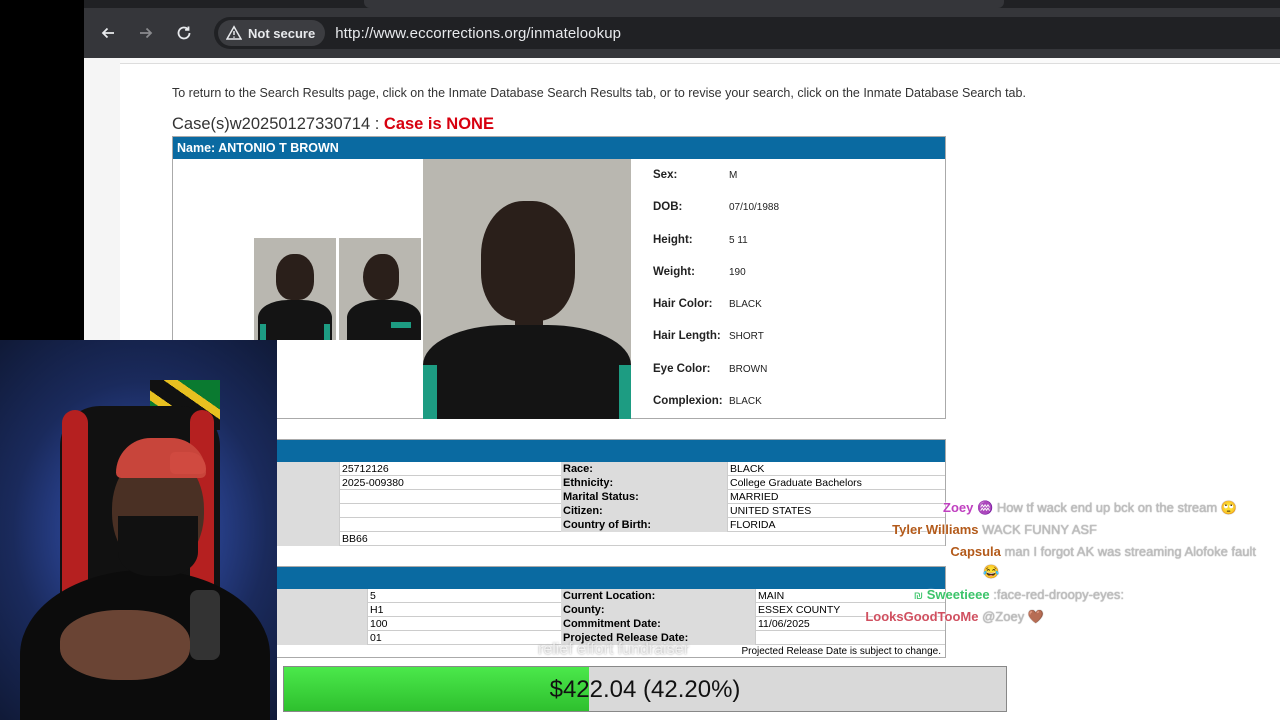 Image resolution: width=1280 pixels, height=720 pixels. What do you see at coordinates (613, 649) in the screenshot?
I see `fundraiser-ghost-text: relief effort fundraiser` at bounding box center [613, 649].